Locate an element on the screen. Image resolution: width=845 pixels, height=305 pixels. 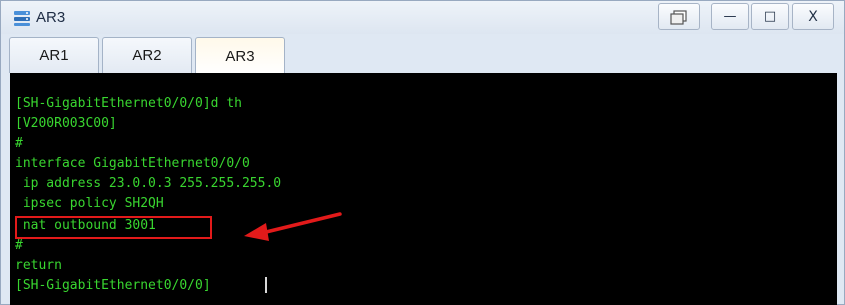
terminal-line: interface GigabitEthernet0/0/0 is located at coordinates (132, 163).